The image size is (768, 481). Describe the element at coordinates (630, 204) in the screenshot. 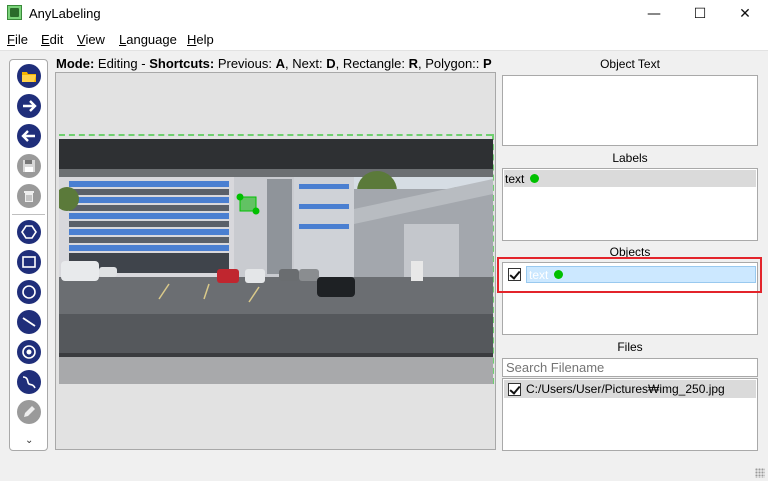

I see `labels-list: text` at that location.